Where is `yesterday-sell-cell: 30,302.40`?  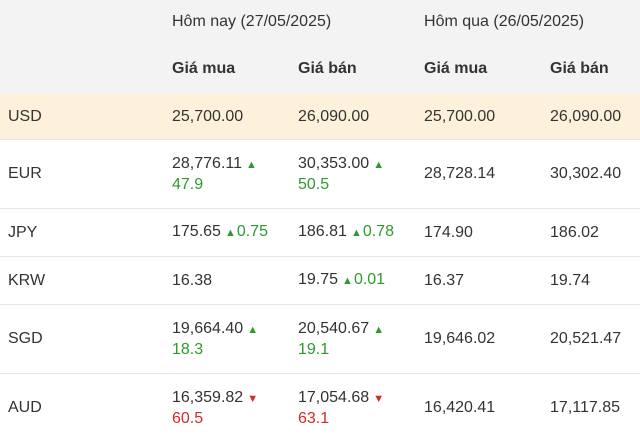
yesterday-sell-cell: 30,302.40 is located at coordinates (592, 174).